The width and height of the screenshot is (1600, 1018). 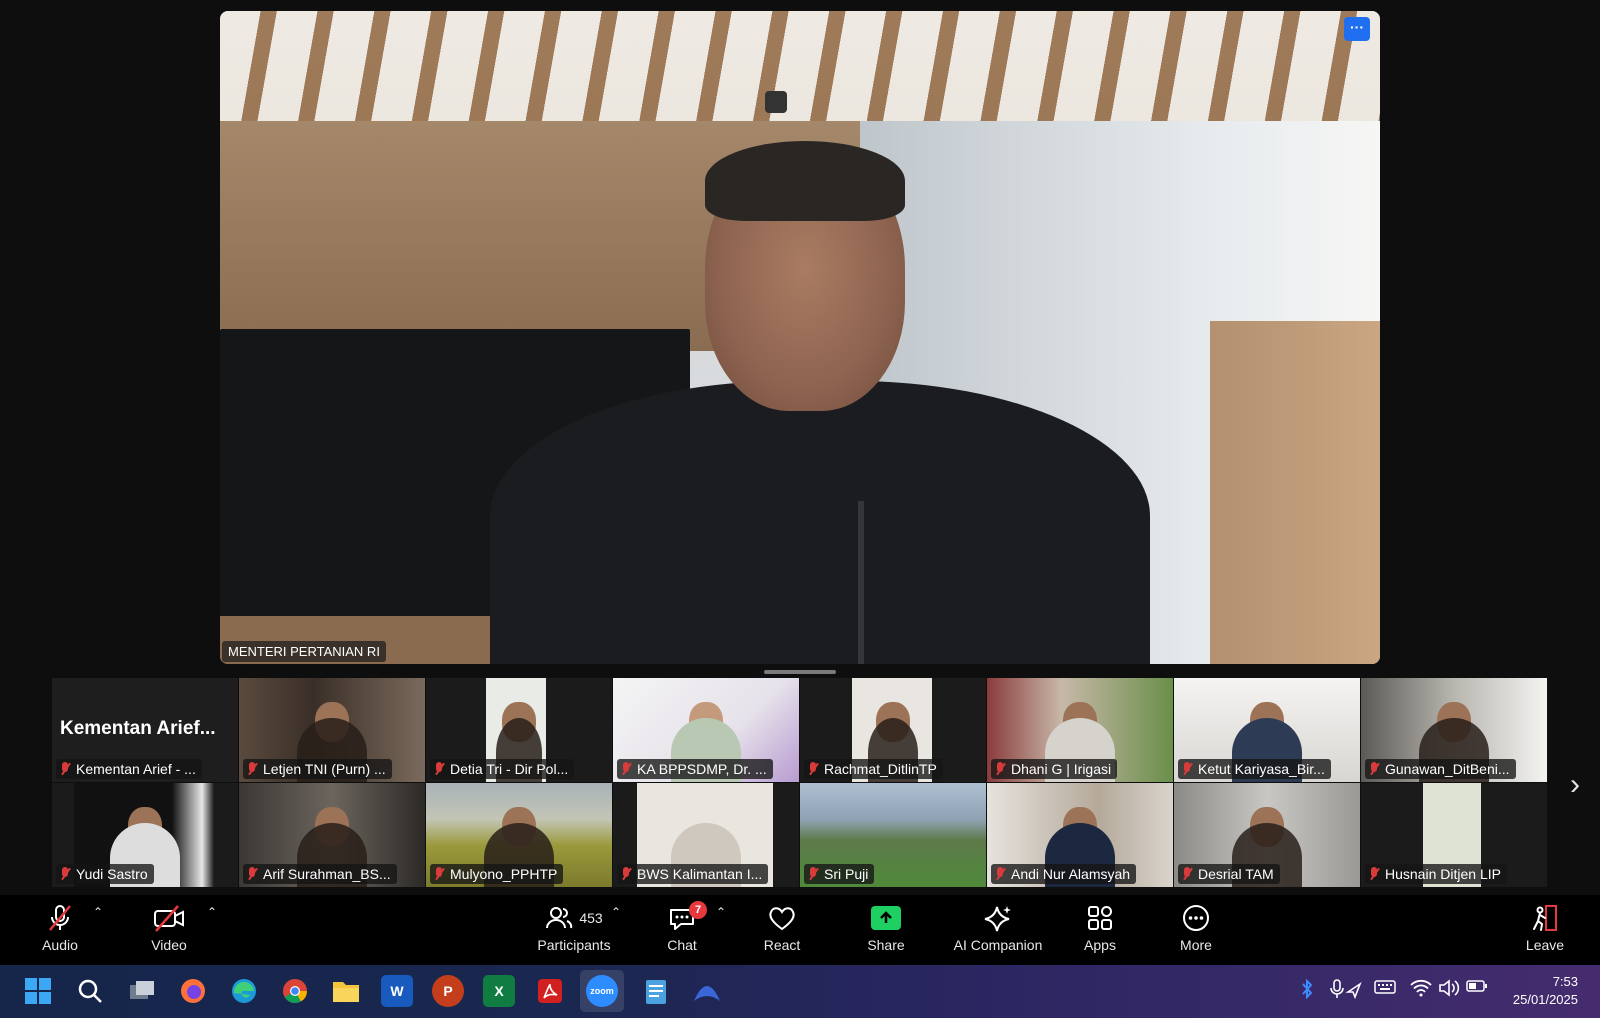 What do you see at coordinates (886, 945) in the screenshot?
I see `share-label: Share` at bounding box center [886, 945].